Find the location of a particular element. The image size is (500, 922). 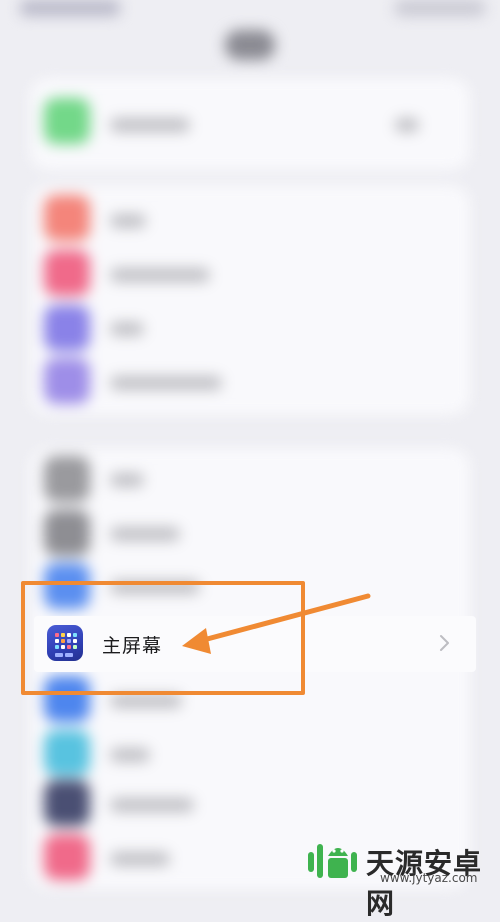

watermark-url: www.jytyaz.com is located at coordinates (429, 878).